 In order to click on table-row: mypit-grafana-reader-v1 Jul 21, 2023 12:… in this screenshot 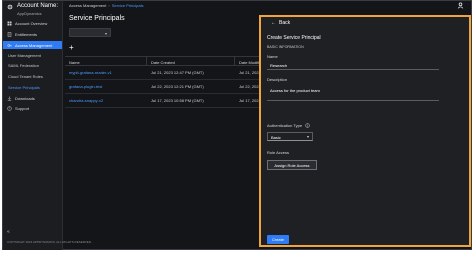, I will do `click(163, 73)`.